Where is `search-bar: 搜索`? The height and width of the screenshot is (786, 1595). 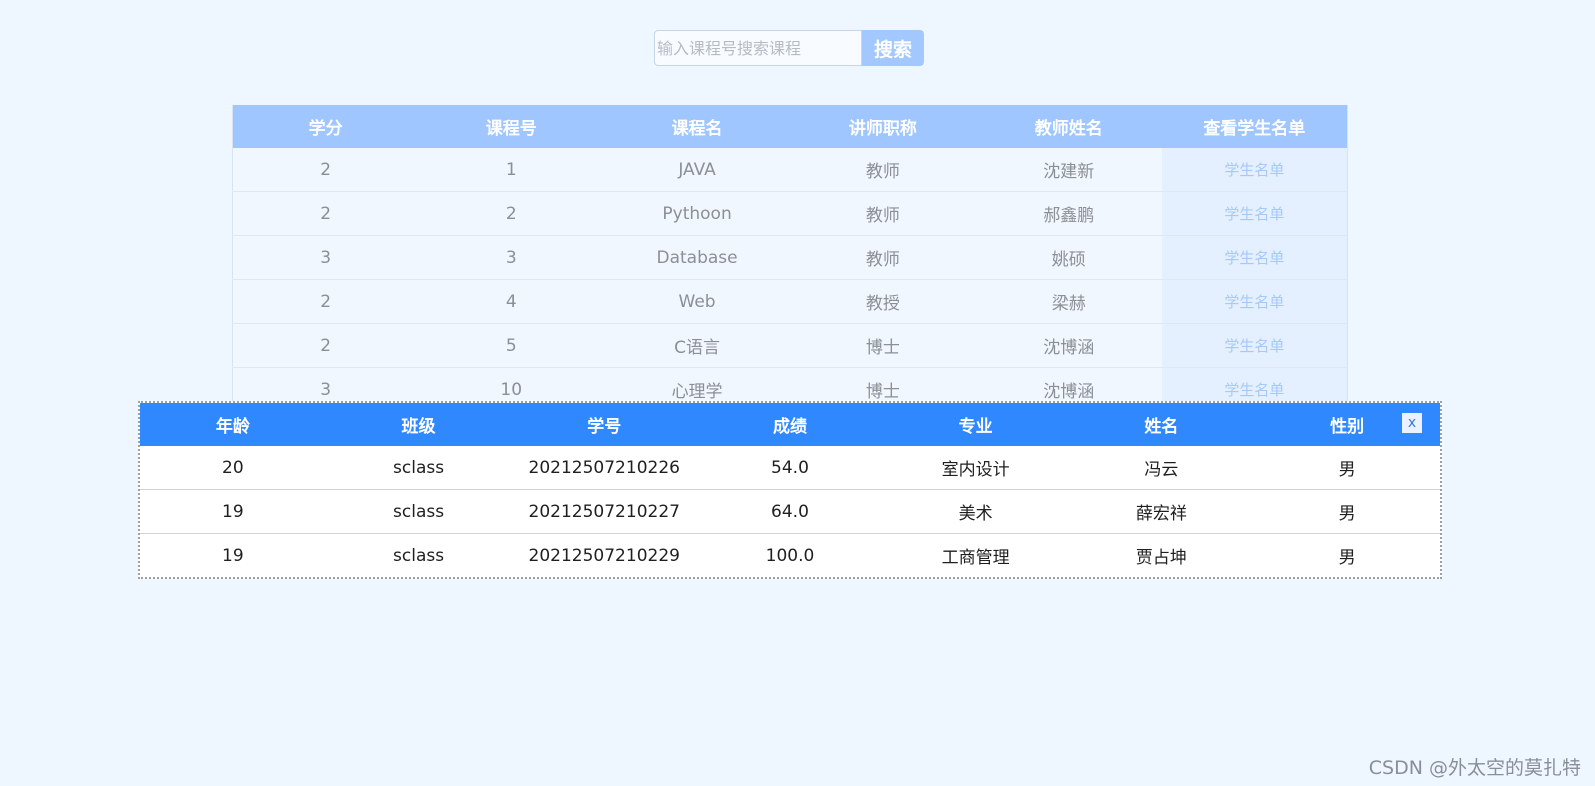 search-bar: 搜索 is located at coordinates (789, 48).